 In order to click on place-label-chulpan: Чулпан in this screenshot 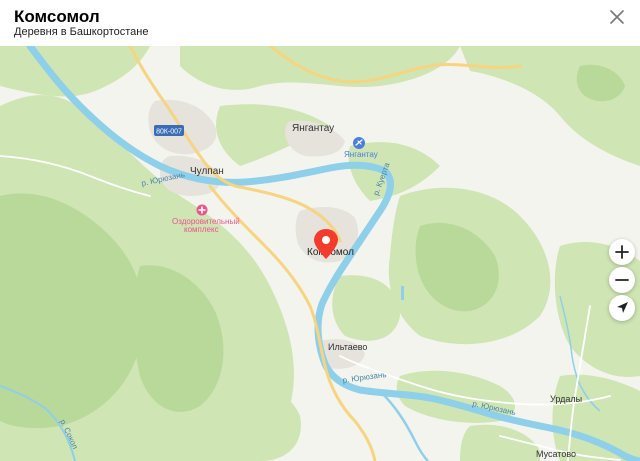, I will do `click(207, 171)`.